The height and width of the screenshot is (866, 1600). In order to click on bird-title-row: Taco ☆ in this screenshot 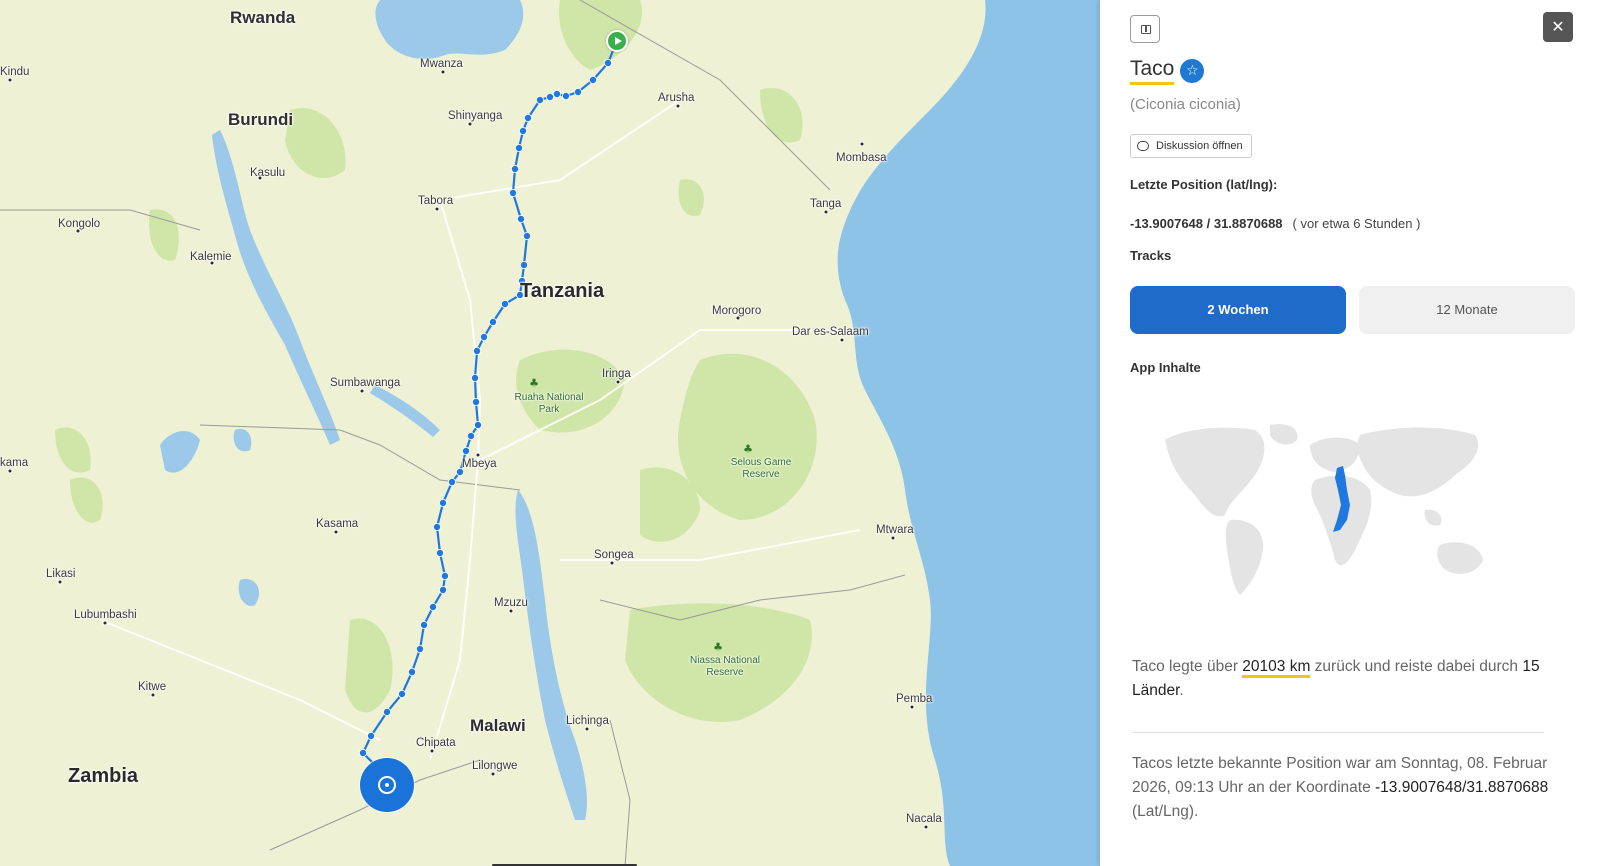, I will do `click(1167, 70)`.